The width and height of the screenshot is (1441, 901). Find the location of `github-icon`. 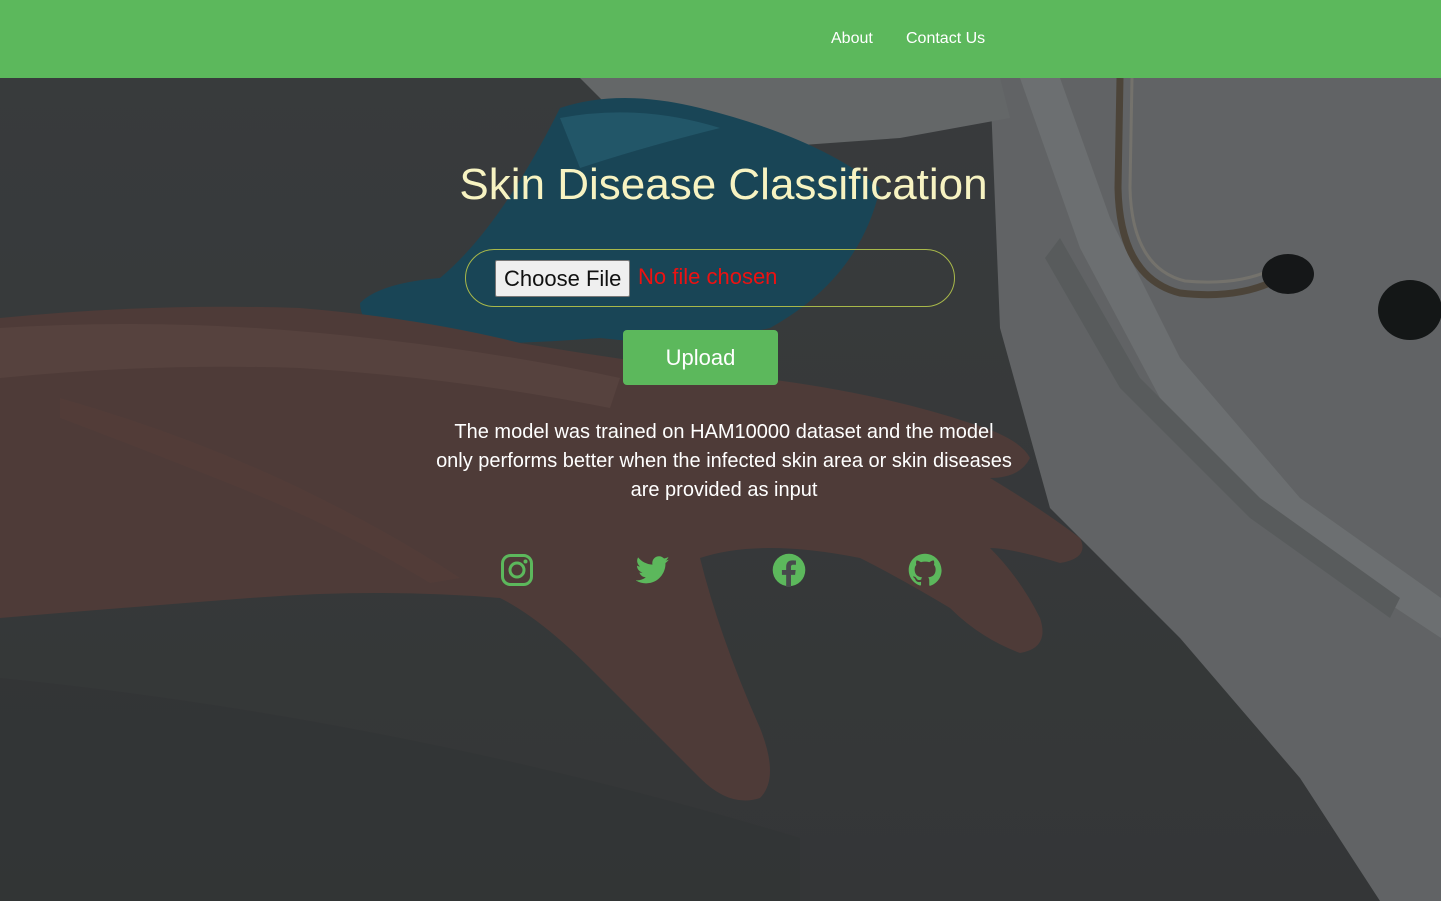

github-icon is located at coordinates (925, 570).